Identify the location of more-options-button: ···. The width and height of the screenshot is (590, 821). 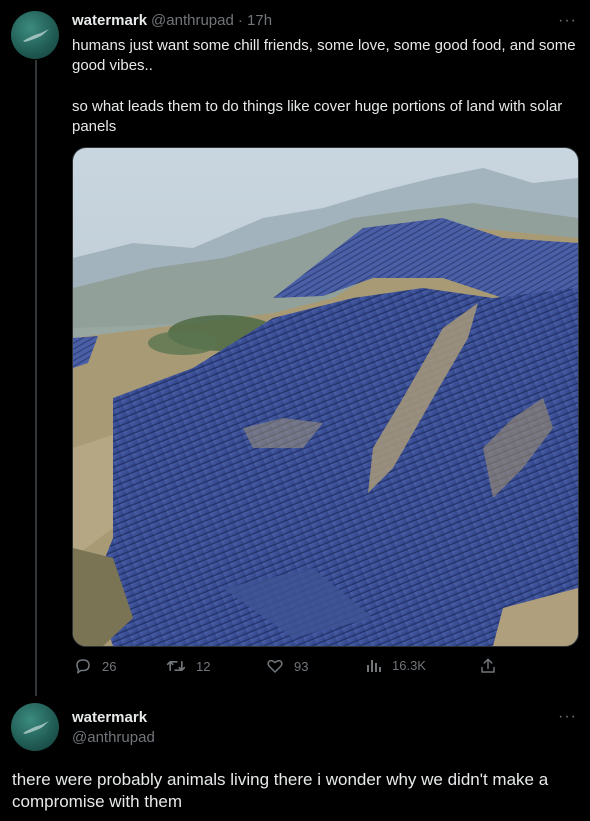
(567, 21).